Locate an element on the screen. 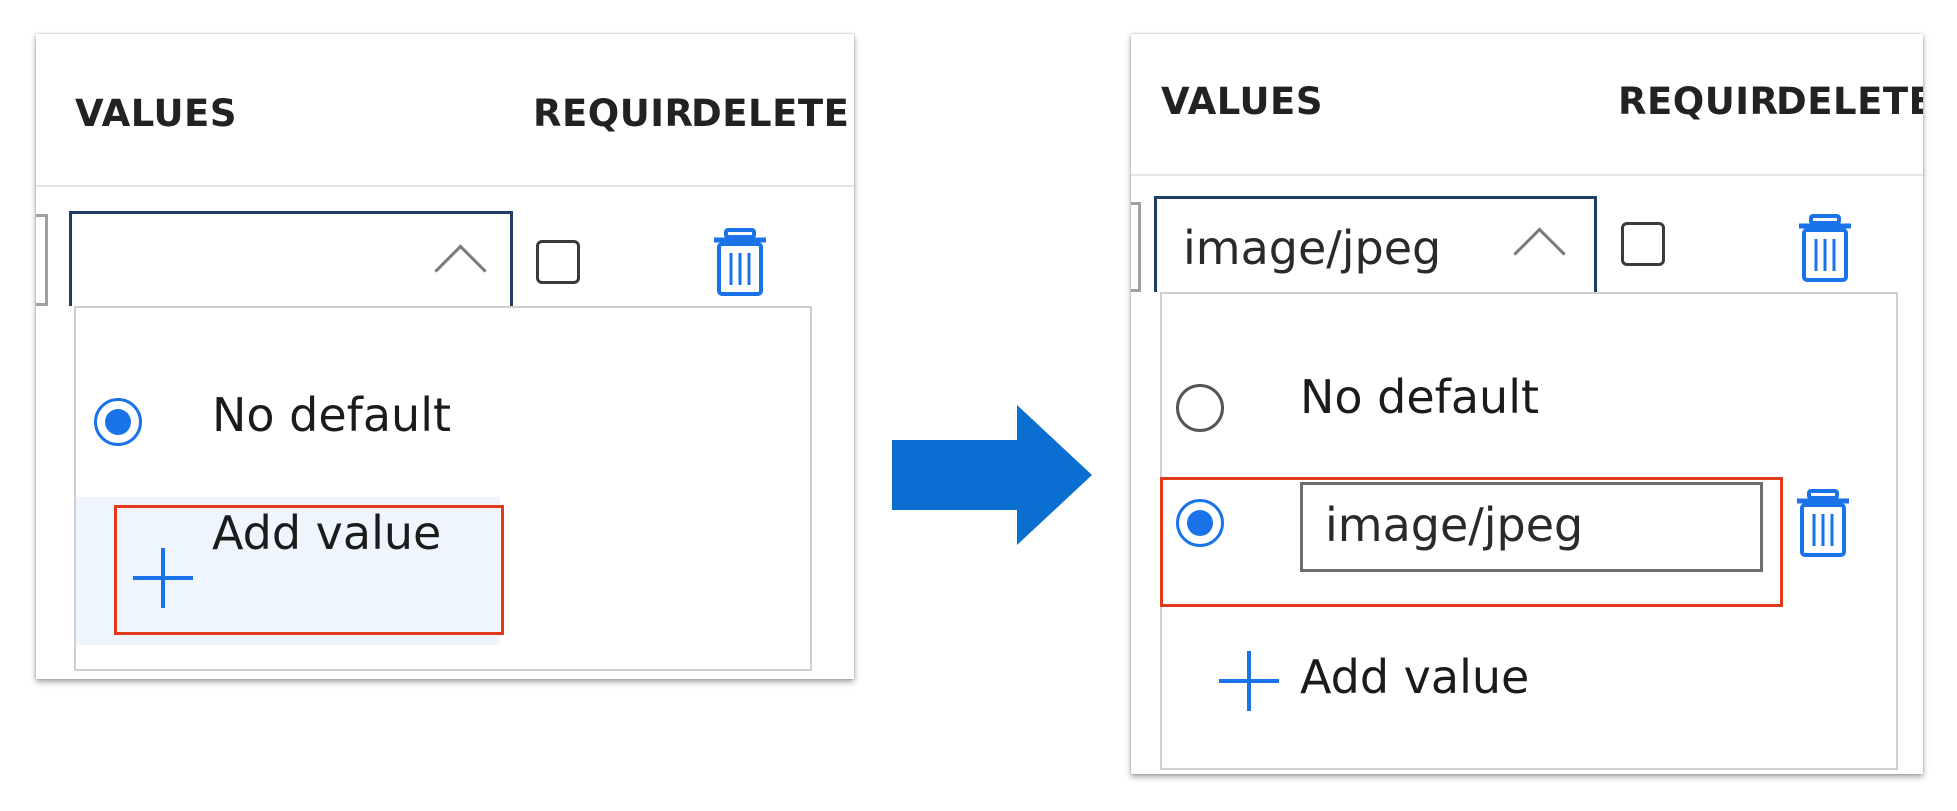  plus-icon is located at coordinates (1249, 681).